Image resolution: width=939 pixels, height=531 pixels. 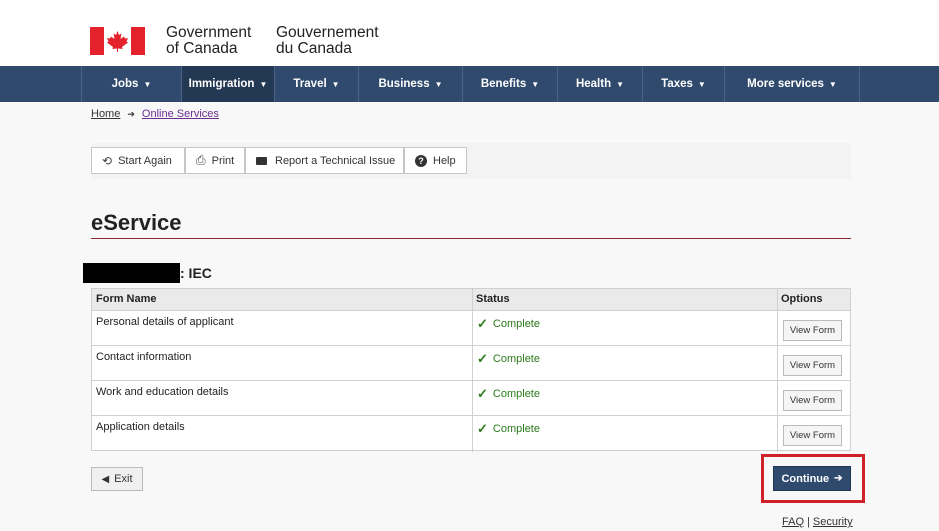 I want to click on refresh-icon: ⟲, so click(x=107, y=160).